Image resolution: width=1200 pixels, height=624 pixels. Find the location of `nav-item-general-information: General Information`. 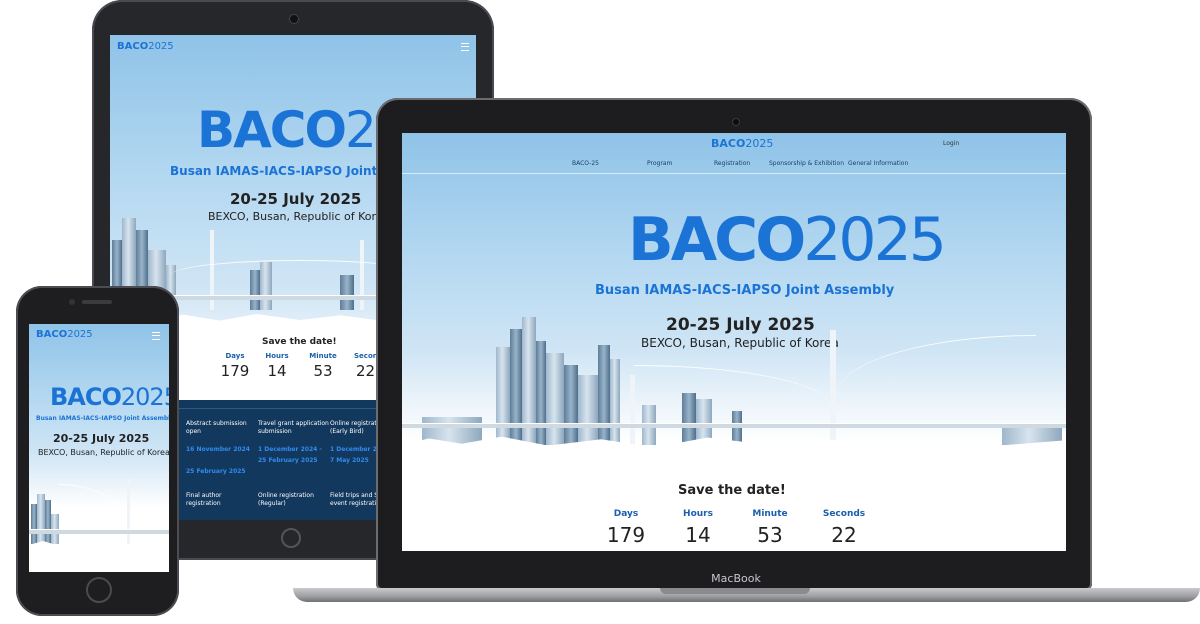

nav-item-general-information: General Information is located at coordinates (878, 163).